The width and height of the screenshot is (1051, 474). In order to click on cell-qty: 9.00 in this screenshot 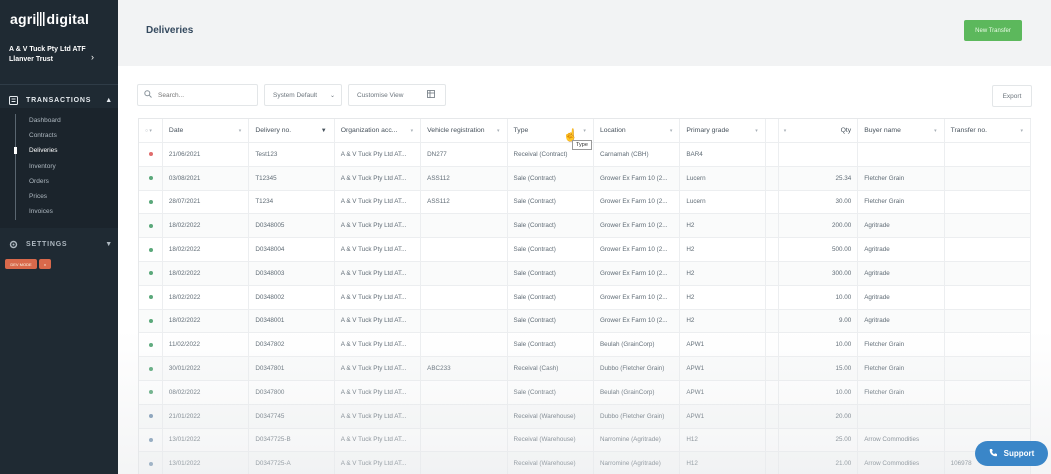, I will do `click(819, 321)`.